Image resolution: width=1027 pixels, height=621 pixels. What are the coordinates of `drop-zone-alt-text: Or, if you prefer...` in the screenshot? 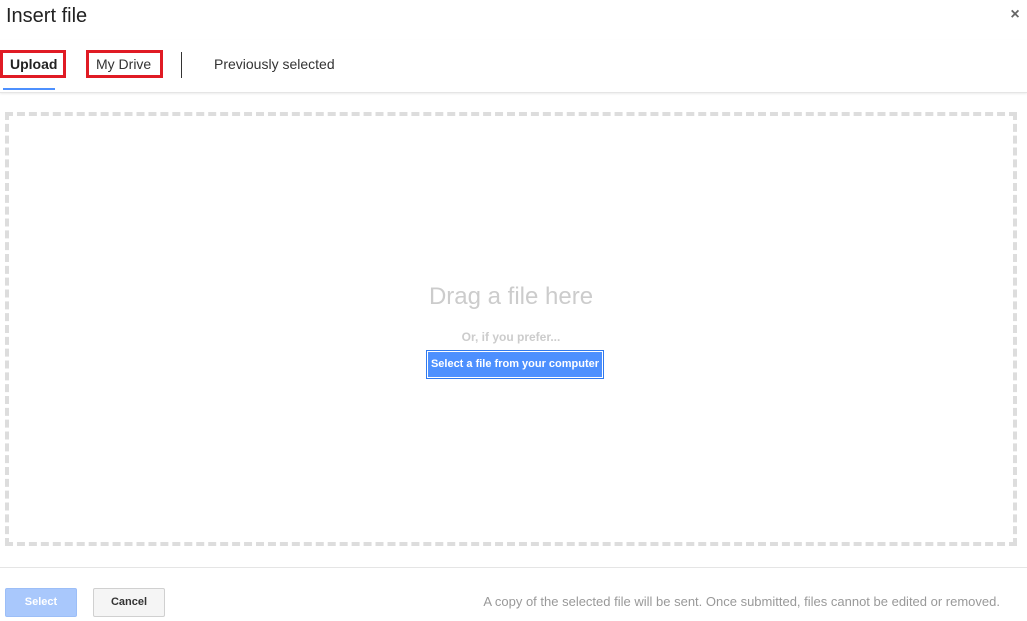 It's located at (511, 337).